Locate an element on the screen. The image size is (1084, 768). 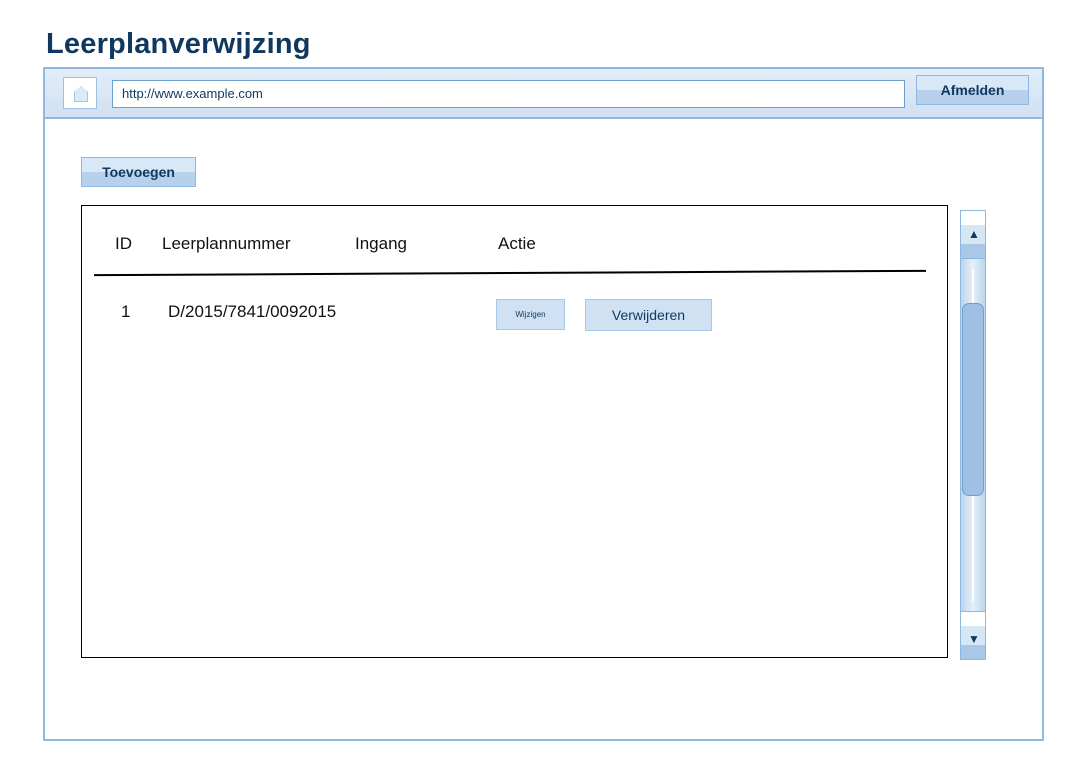
page-title: Leerplanverwijzing is located at coordinates (178, 44).